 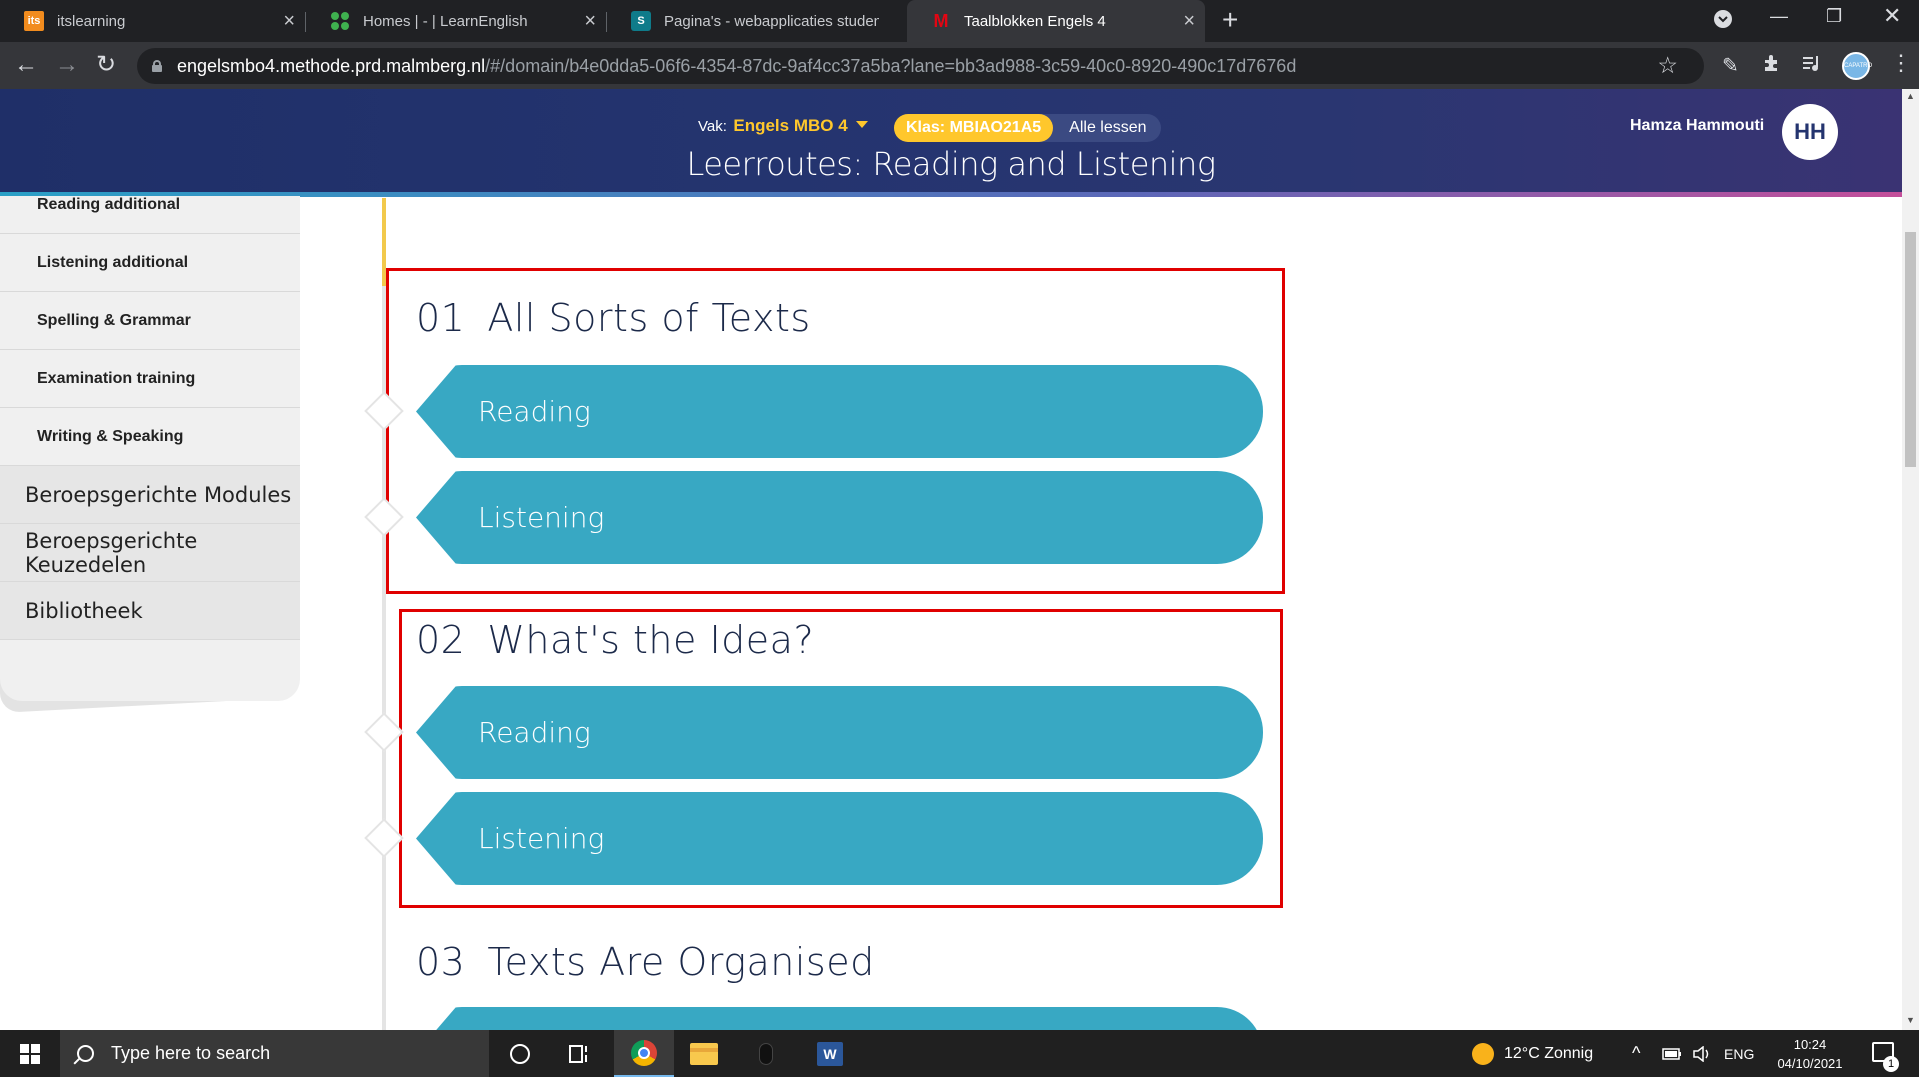 I want to click on sun-icon, so click(x=1483, y=1053).